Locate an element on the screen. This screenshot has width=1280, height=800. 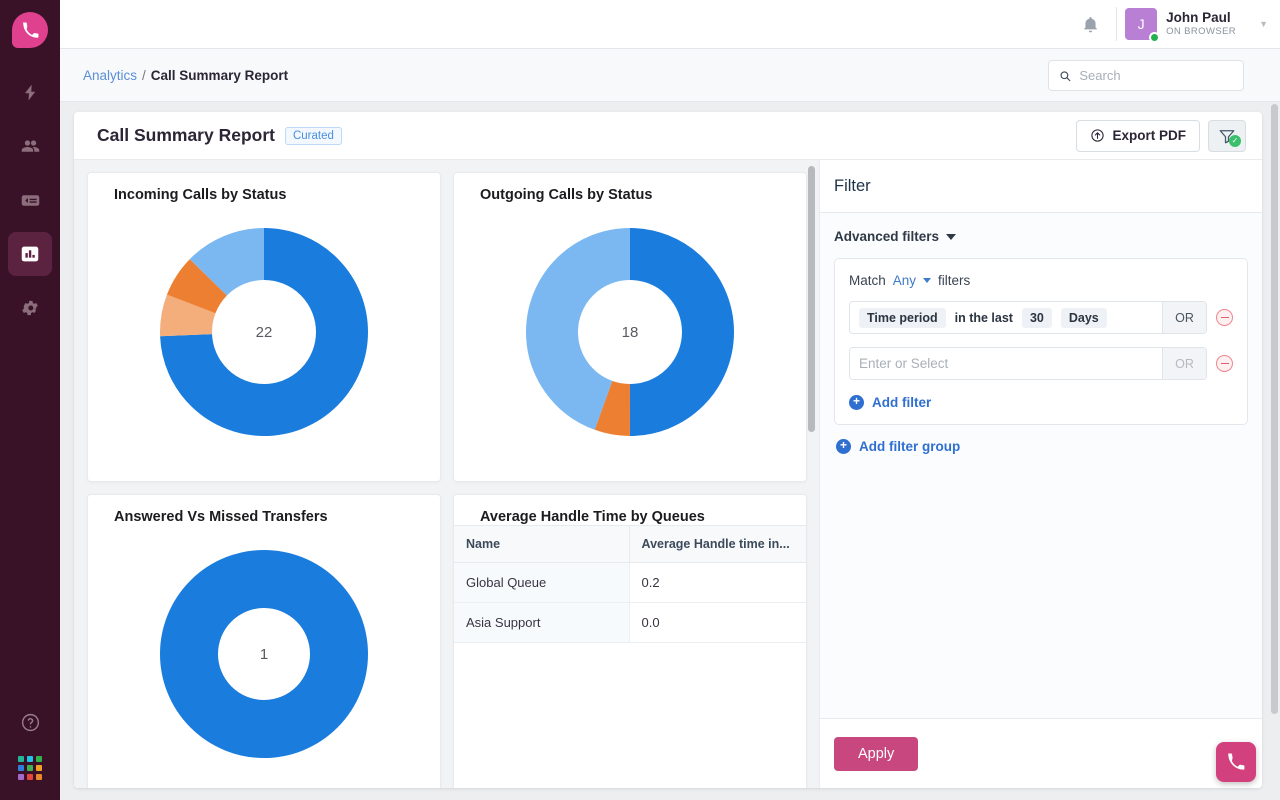
add-filter-group-label: Add filter group is located at coordinates (910, 446).